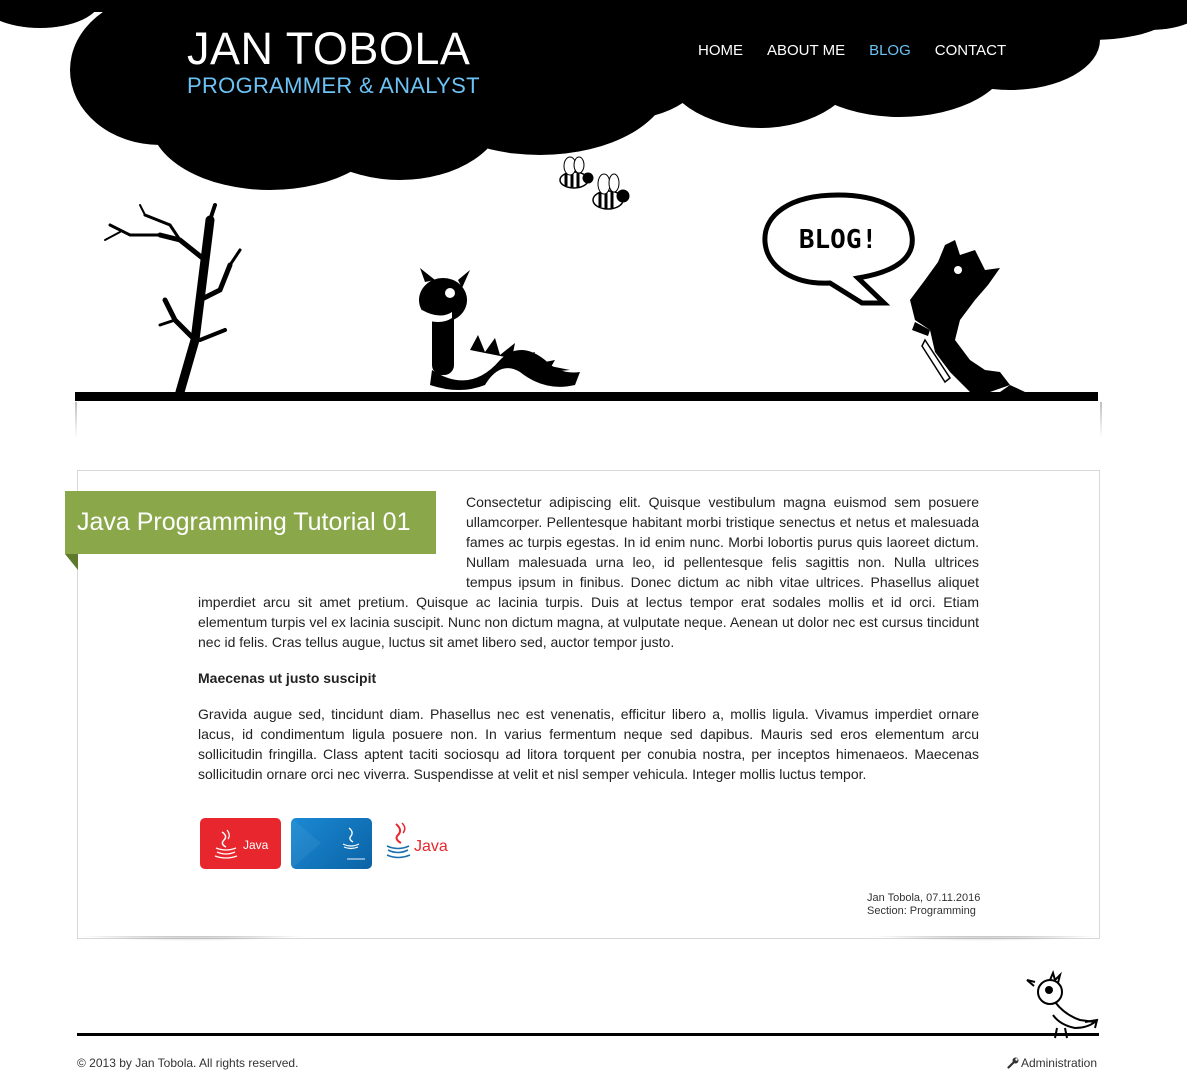  Describe the element at coordinates (806, 50) in the screenshot. I see `nav-about-me: ABOUT ME` at that location.